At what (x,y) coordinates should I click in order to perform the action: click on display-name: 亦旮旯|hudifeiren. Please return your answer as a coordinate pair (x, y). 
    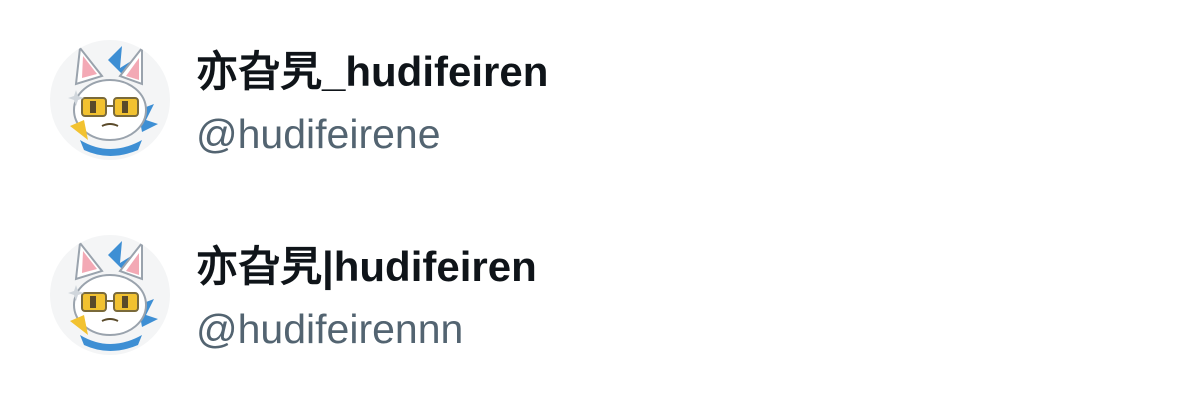
    Looking at the image, I should click on (366, 267).